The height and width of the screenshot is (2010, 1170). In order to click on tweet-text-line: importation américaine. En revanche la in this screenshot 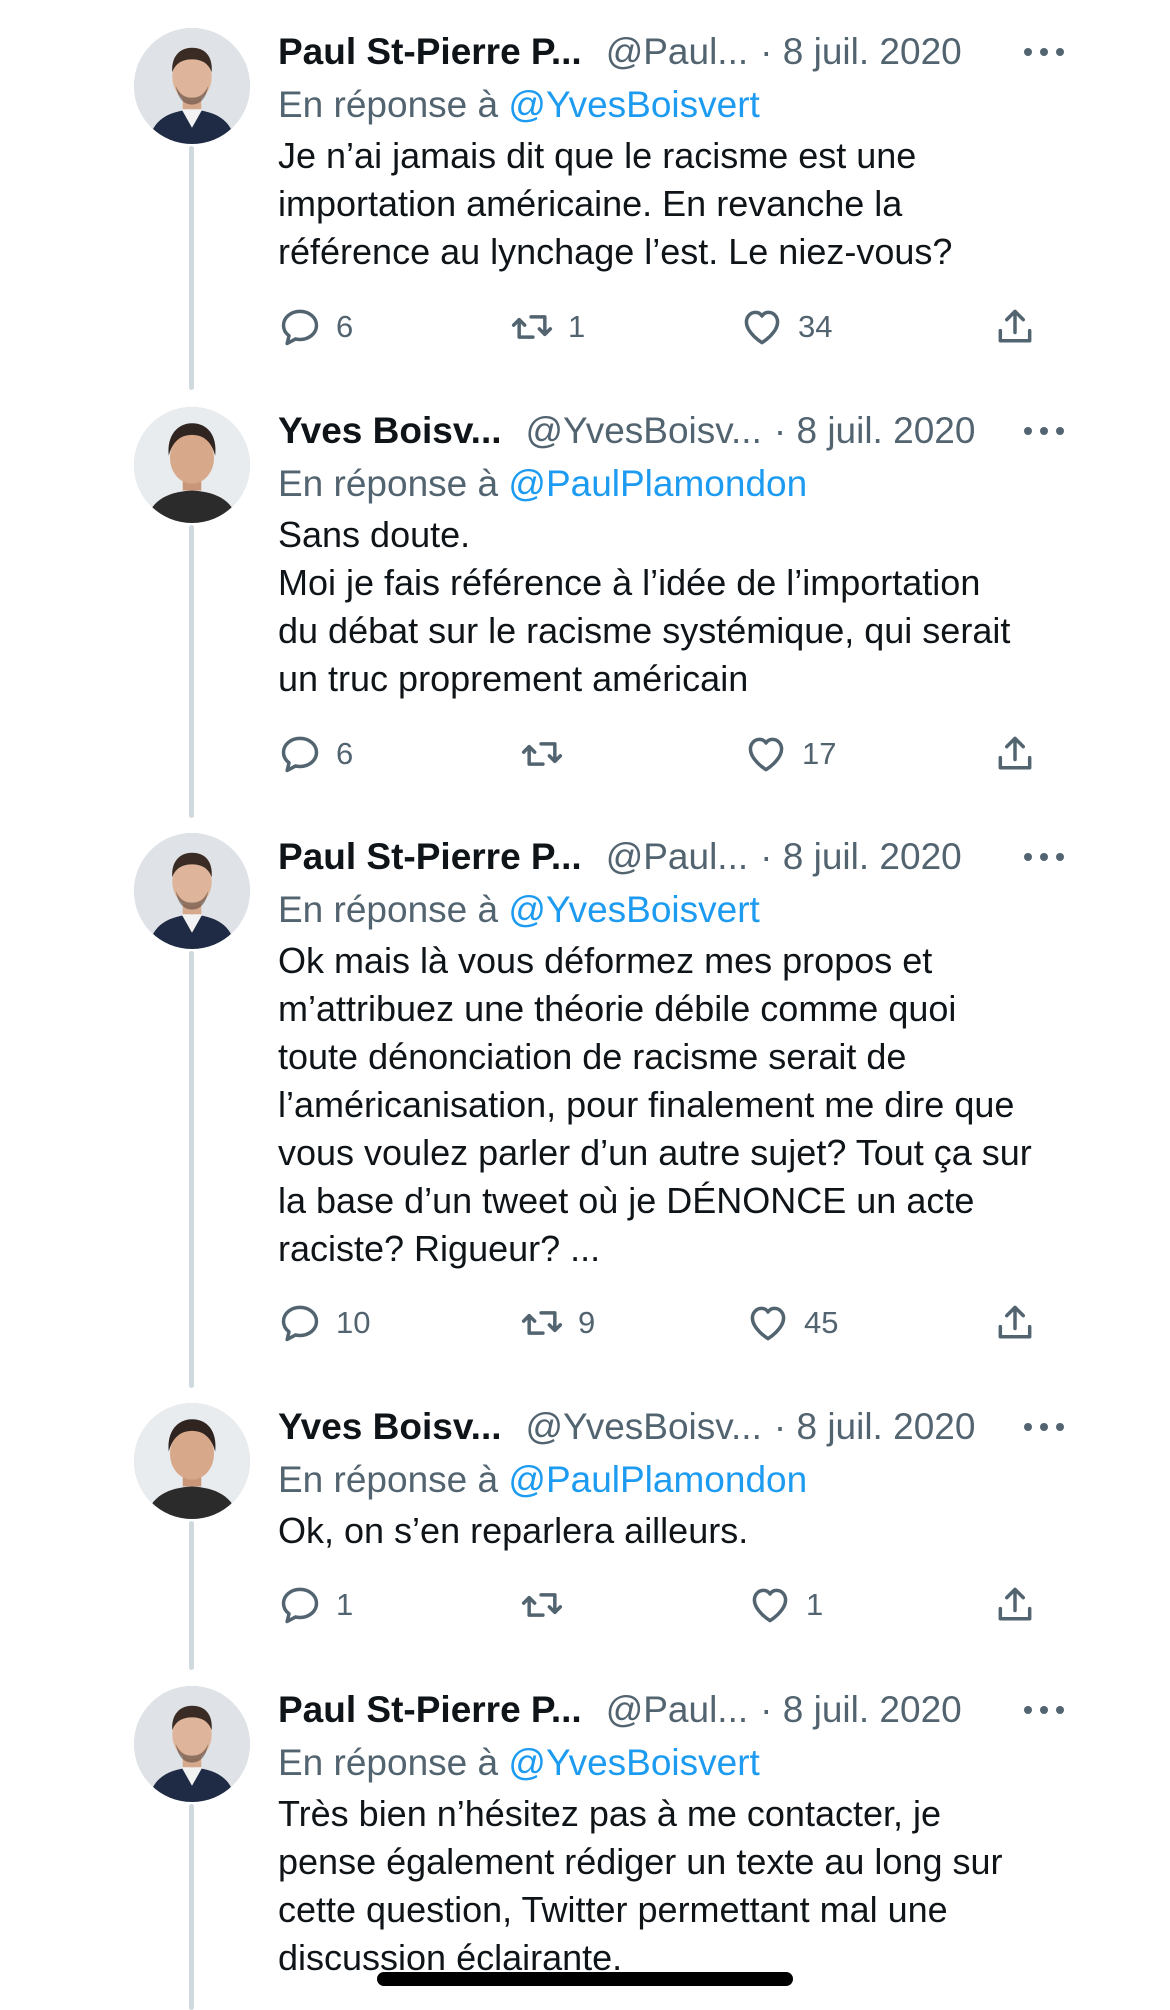, I will do `click(590, 203)`.